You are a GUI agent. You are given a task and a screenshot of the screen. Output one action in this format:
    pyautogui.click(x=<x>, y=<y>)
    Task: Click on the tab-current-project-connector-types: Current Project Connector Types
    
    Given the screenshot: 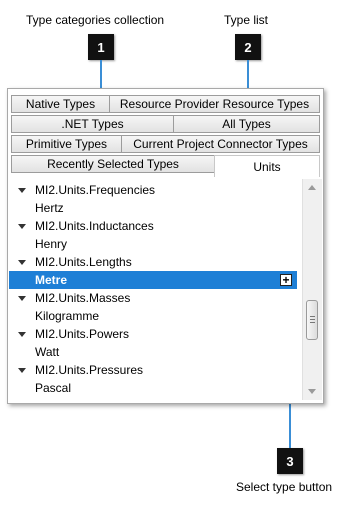 What is the action you would take?
    pyautogui.click(x=220, y=144)
    